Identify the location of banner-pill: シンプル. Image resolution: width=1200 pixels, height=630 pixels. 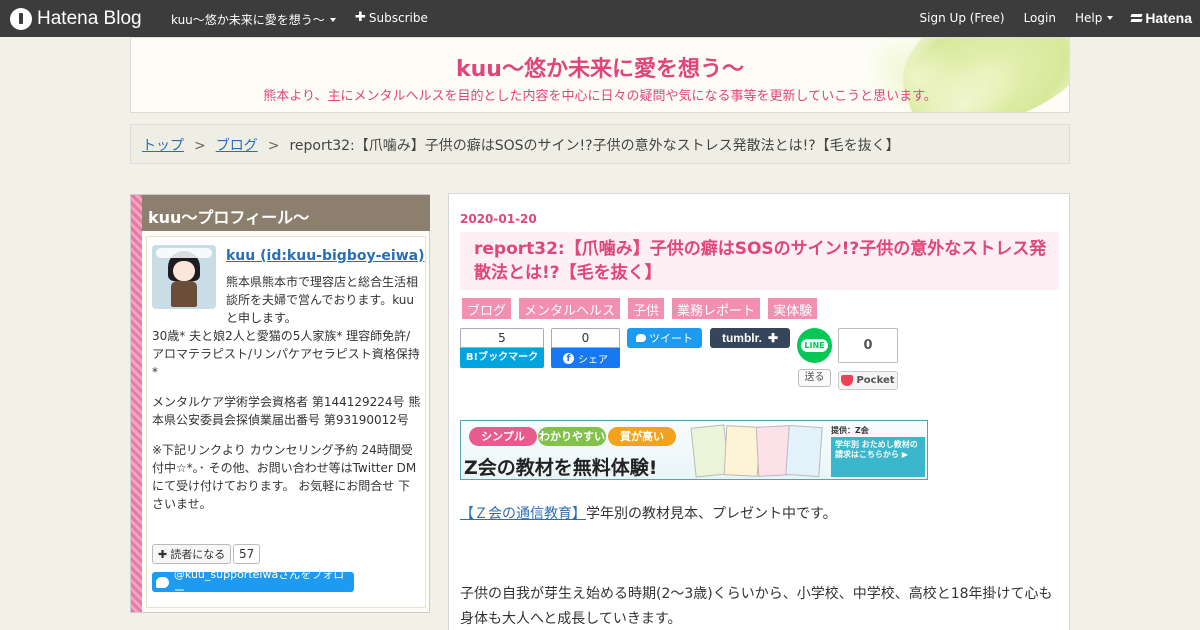
(503, 436).